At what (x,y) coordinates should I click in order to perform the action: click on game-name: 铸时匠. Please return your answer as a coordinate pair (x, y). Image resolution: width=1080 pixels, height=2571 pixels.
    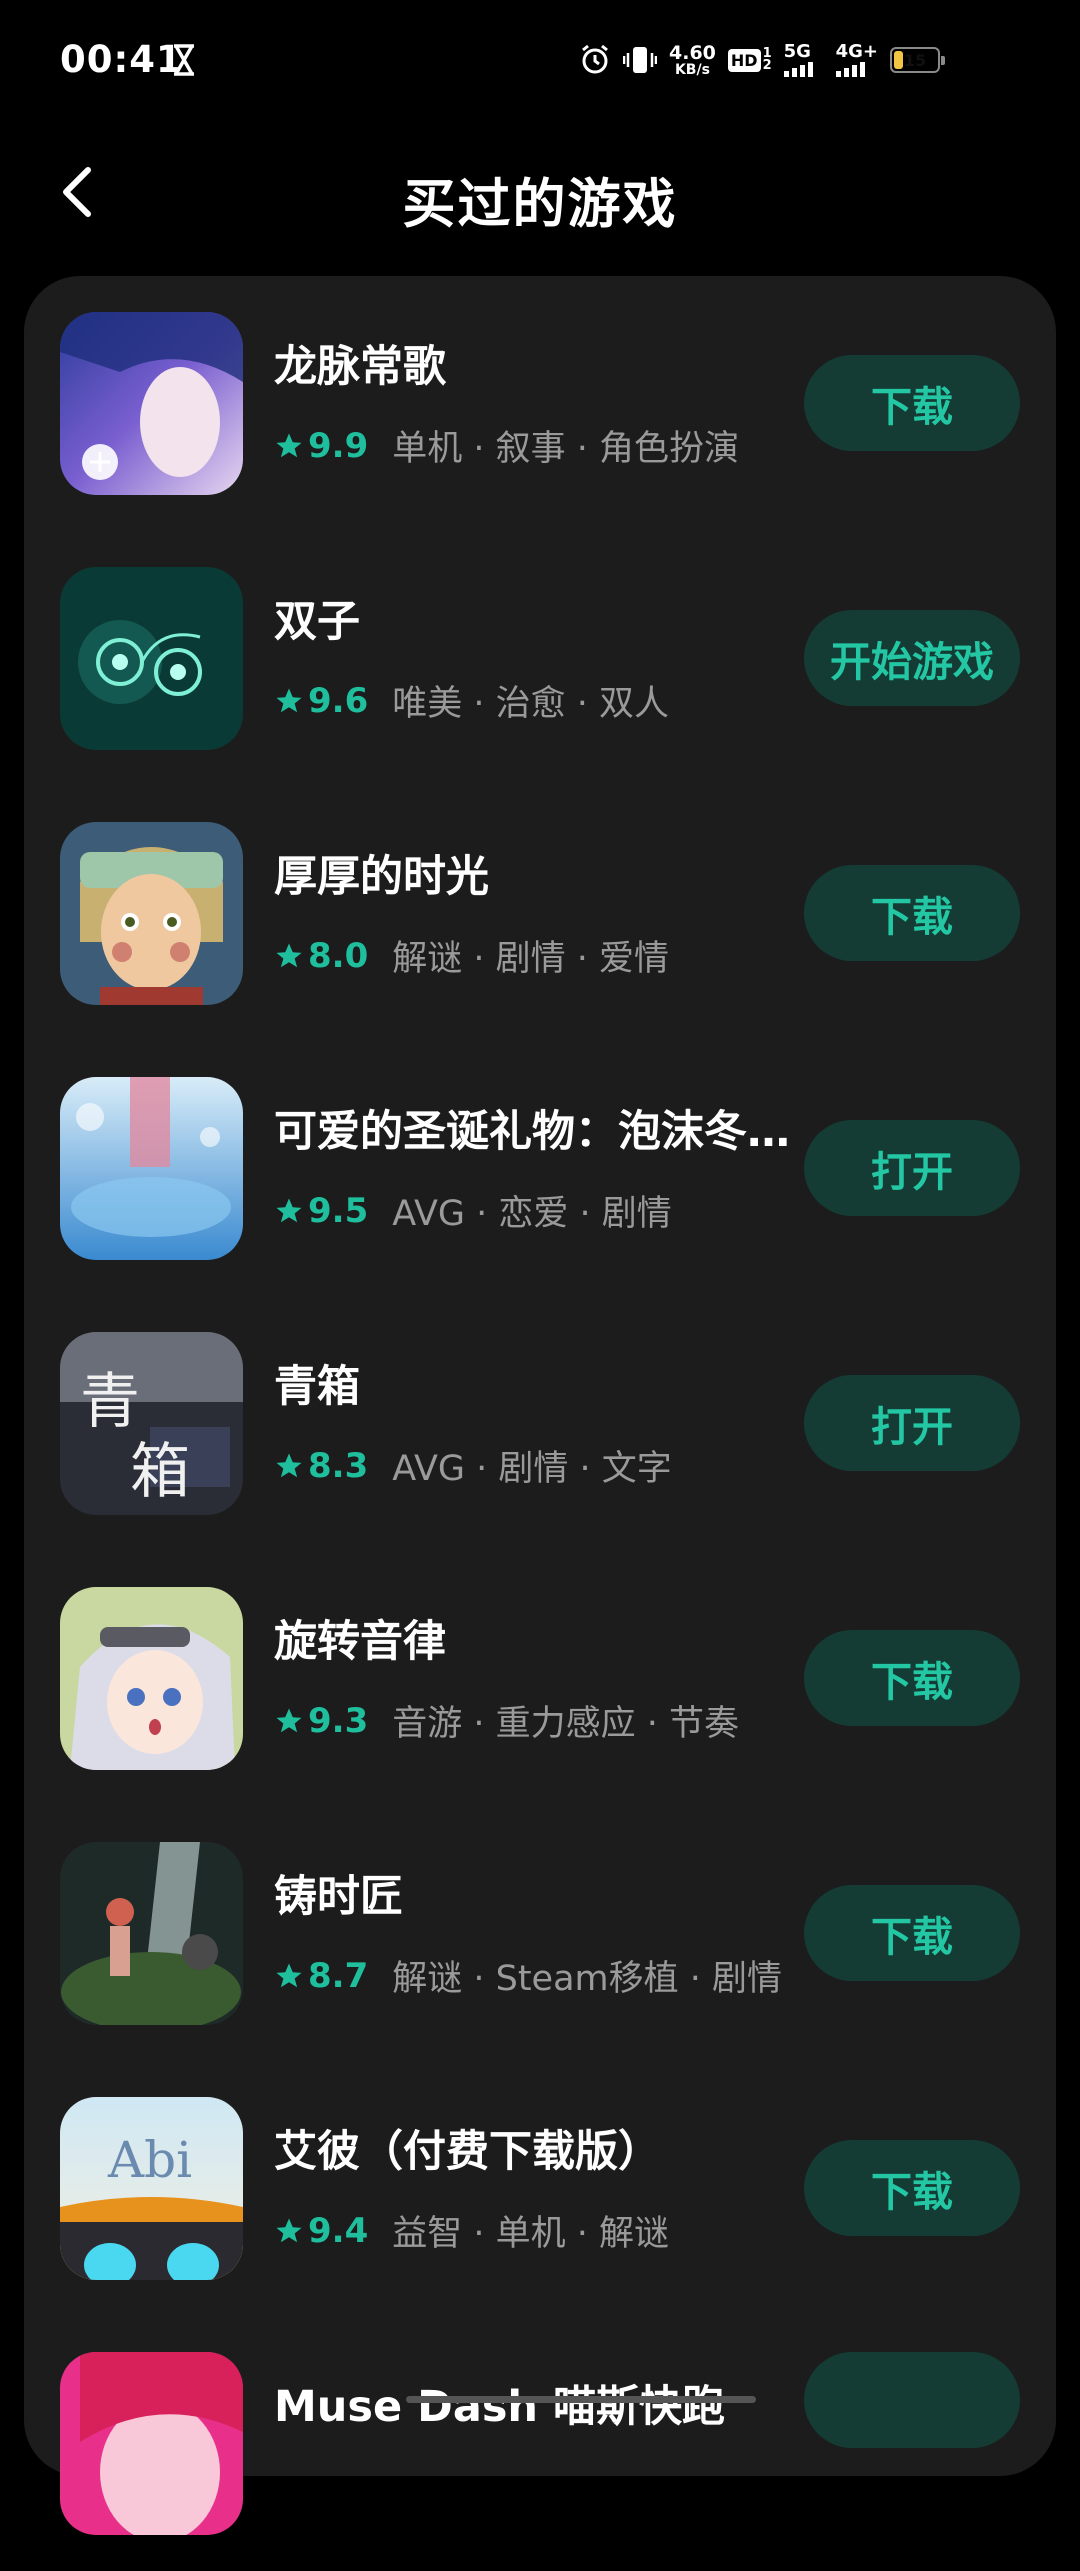
    Looking at the image, I should click on (338, 1897).